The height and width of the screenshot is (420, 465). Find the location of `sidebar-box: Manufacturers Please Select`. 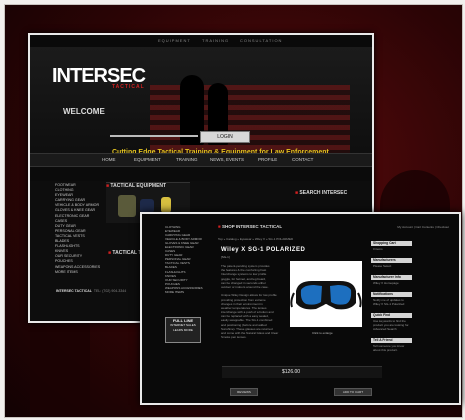

sidebar-box: Manufacturers Please Select is located at coordinates (391, 263).